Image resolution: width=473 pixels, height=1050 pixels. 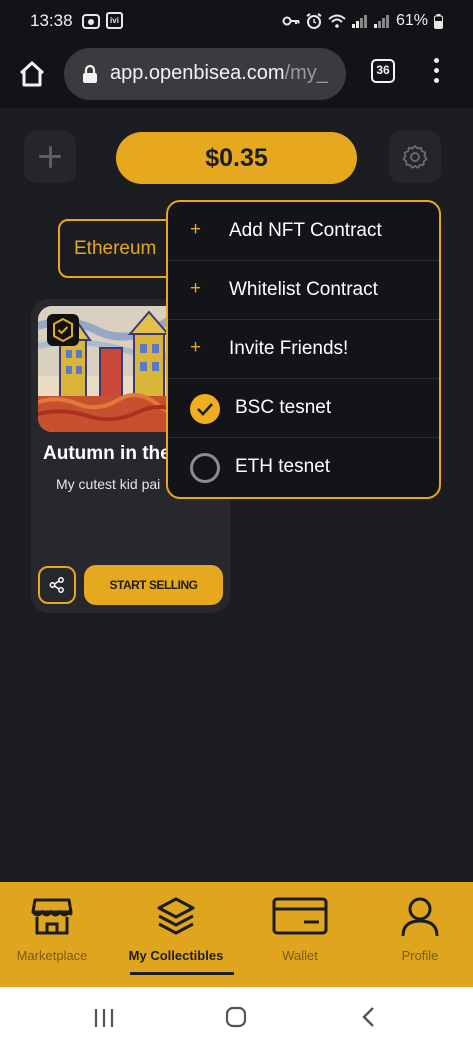 What do you see at coordinates (283, 407) in the screenshot?
I see `network-label: BSC tesnet` at bounding box center [283, 407].